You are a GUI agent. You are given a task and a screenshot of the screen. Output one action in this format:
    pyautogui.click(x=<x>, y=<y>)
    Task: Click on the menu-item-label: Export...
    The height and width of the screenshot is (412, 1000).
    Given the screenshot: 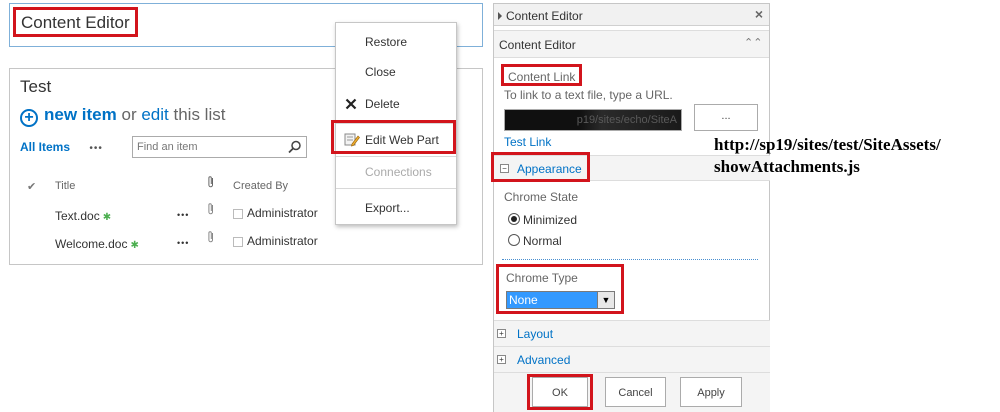 What is the action you would take?
    pyautogui.click(x=387, y=208)
    